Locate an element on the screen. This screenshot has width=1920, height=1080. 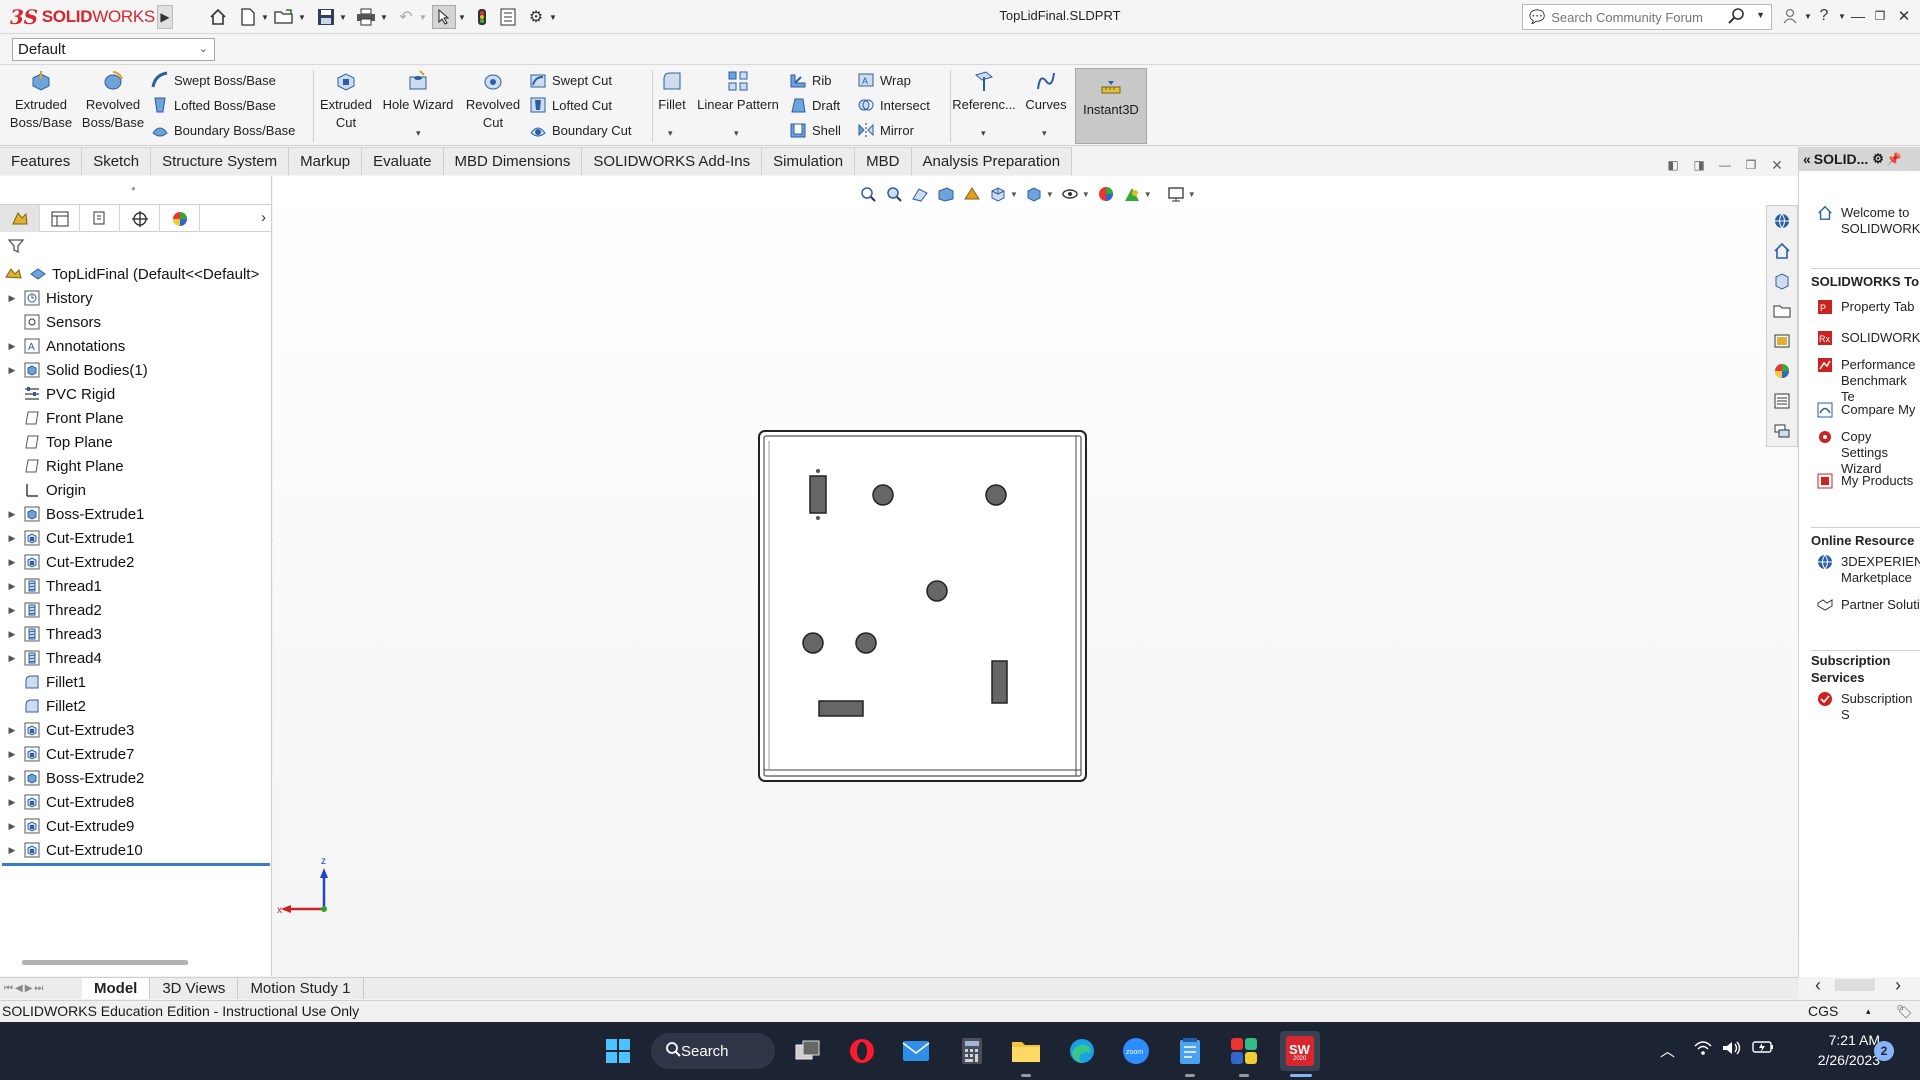
display-style-icon is located at coordinates (1034, 194).